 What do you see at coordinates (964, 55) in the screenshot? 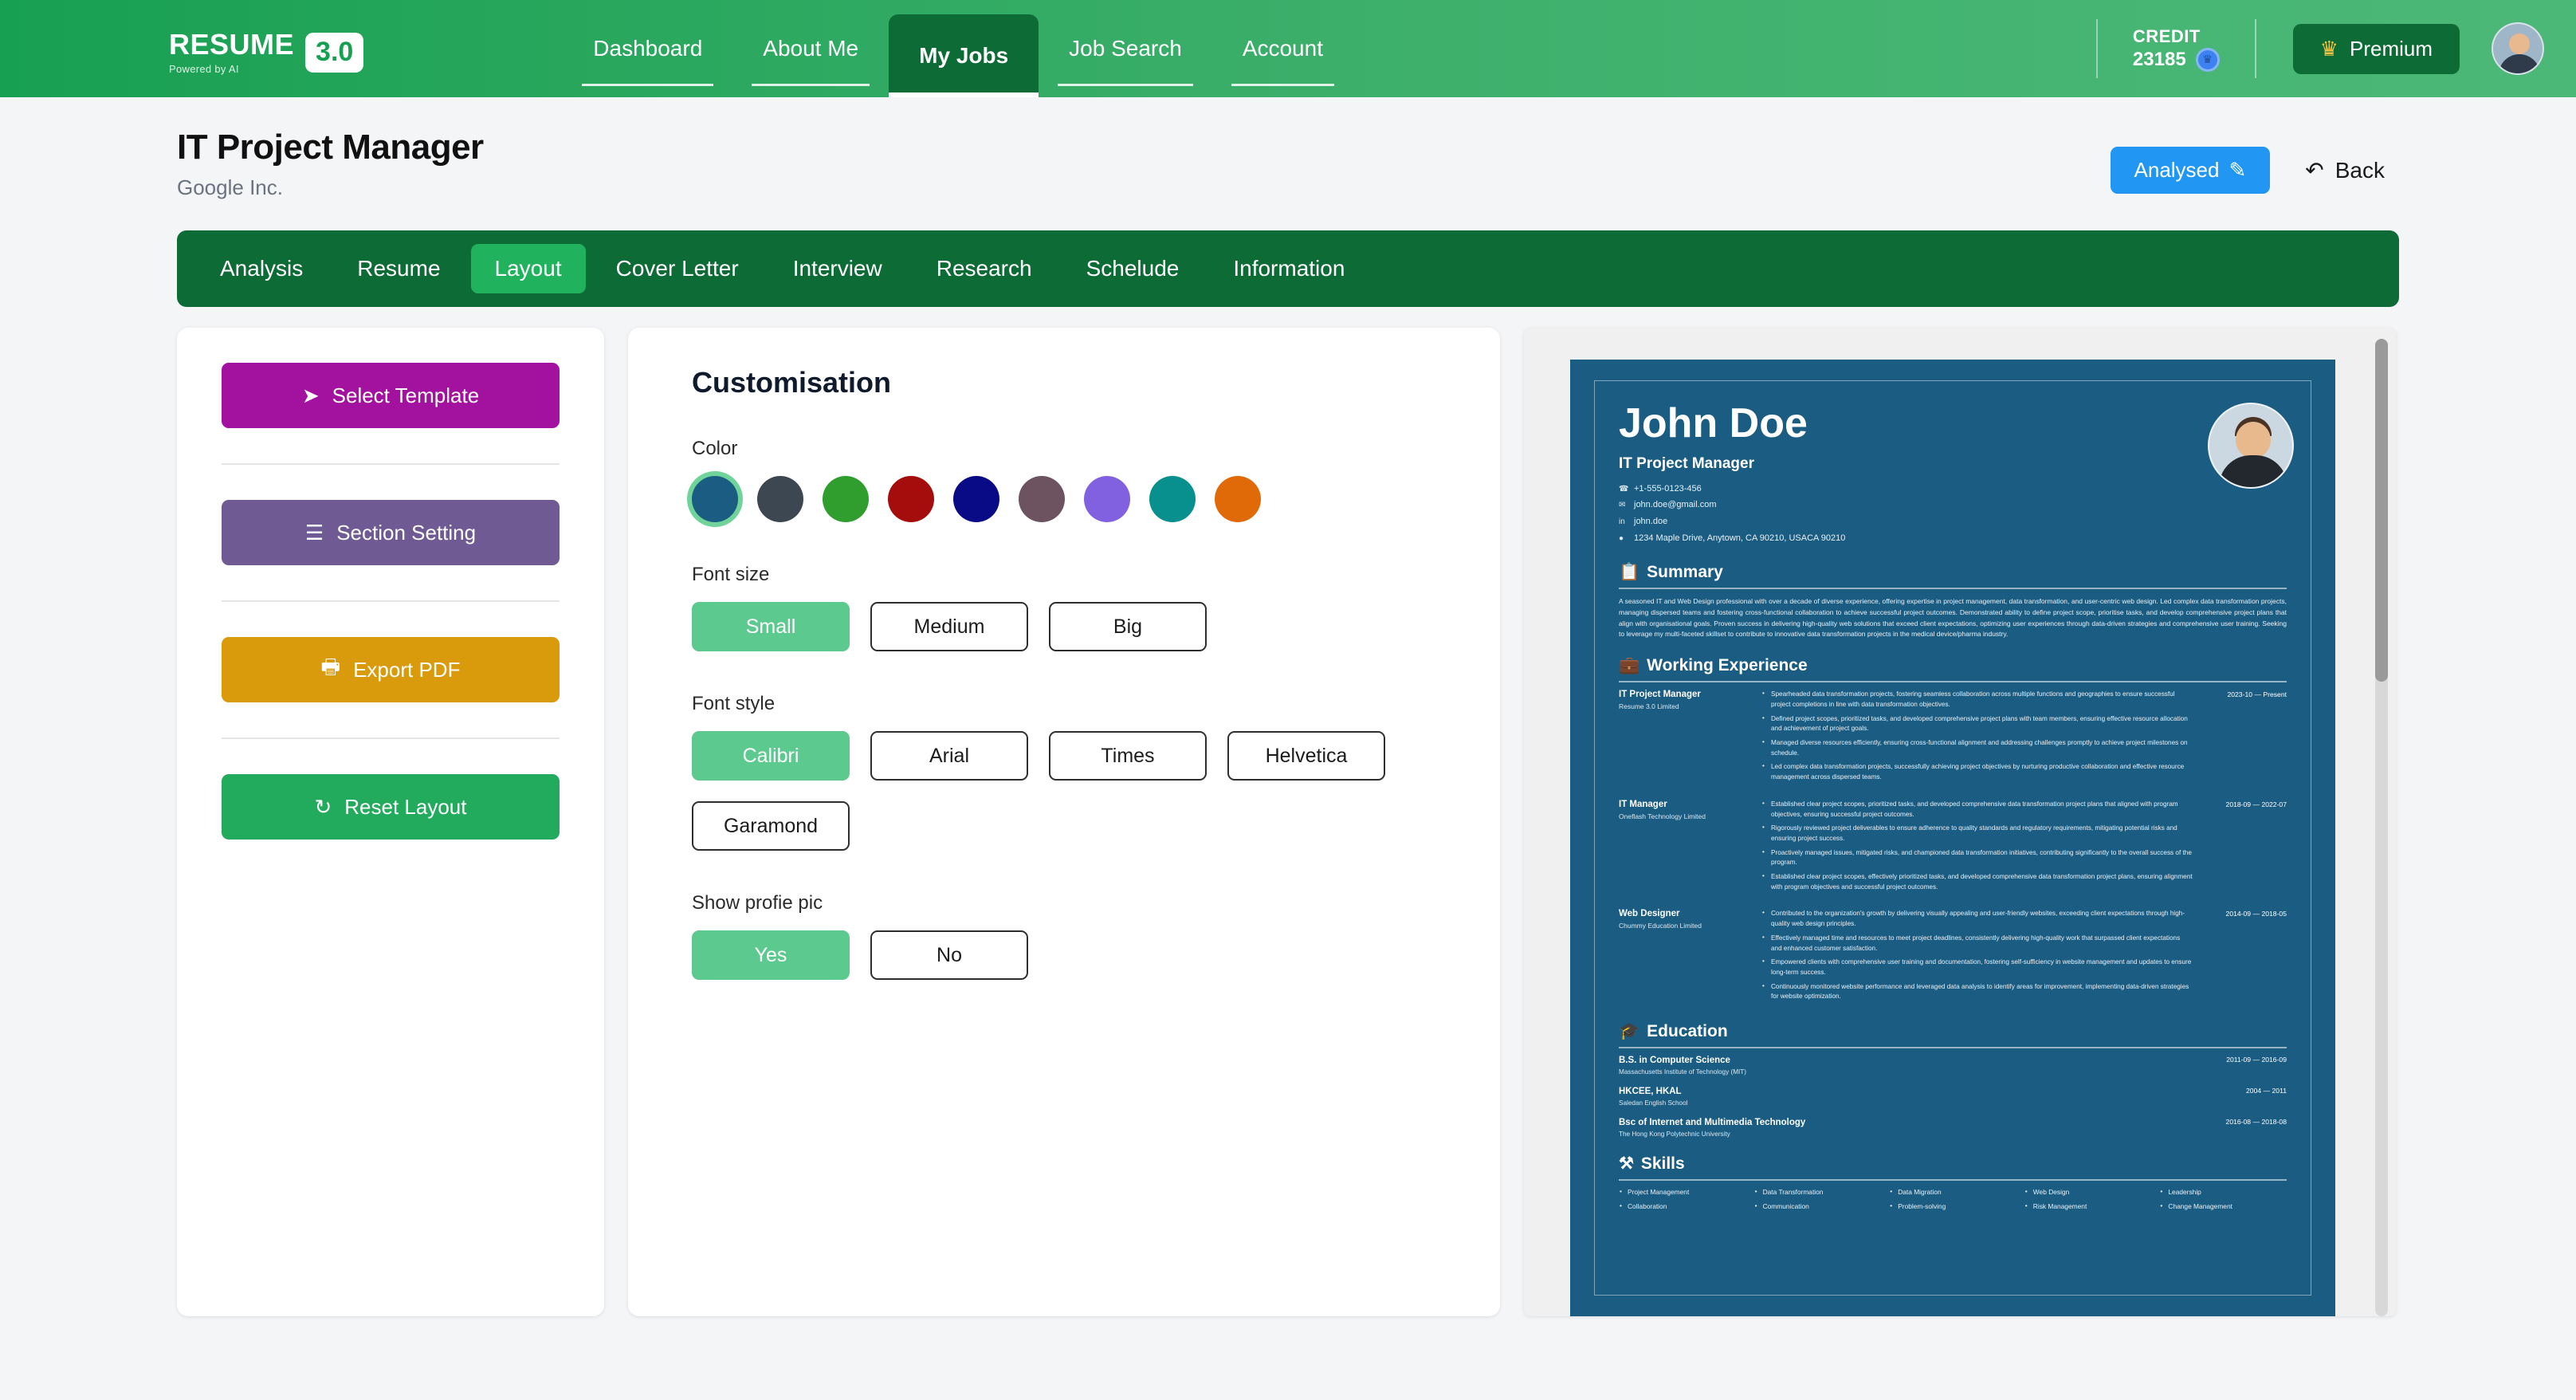
I see `nav-item-my-jobs: My Jobs` at bounding box center [964, 55].